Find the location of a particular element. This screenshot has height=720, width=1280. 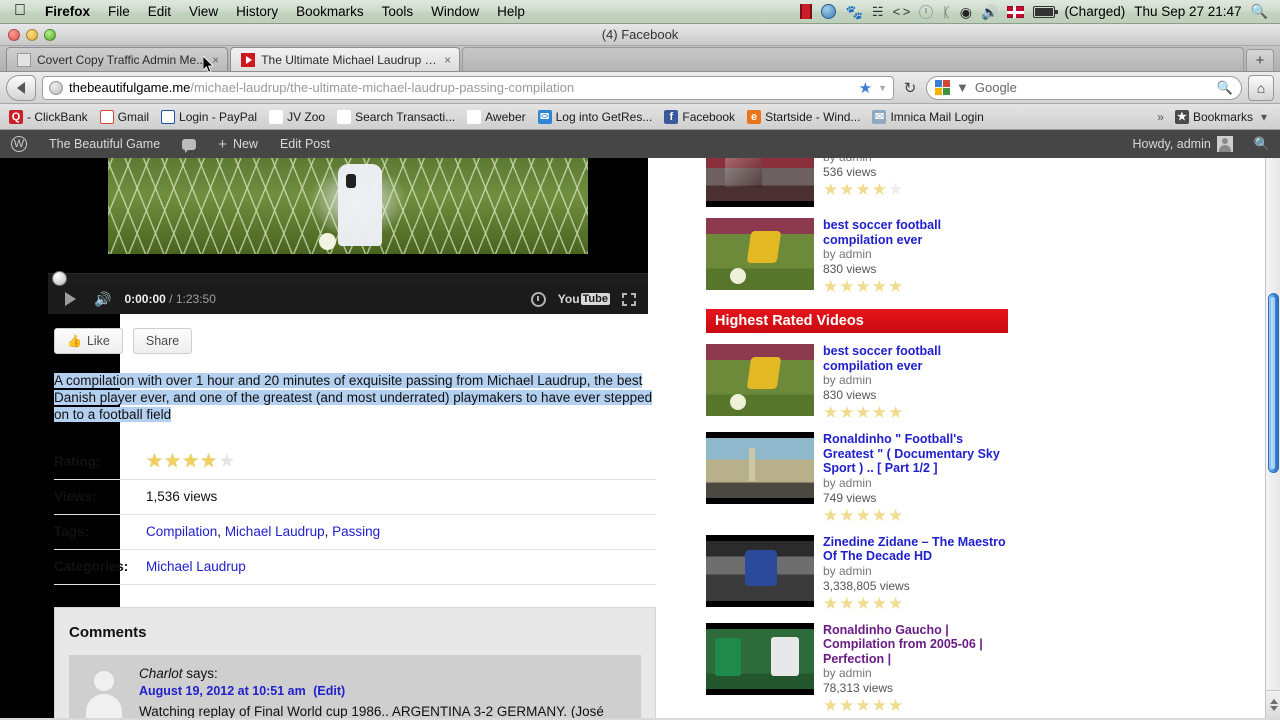

home-button: ⌂ is located at coordinates (1261, 87).